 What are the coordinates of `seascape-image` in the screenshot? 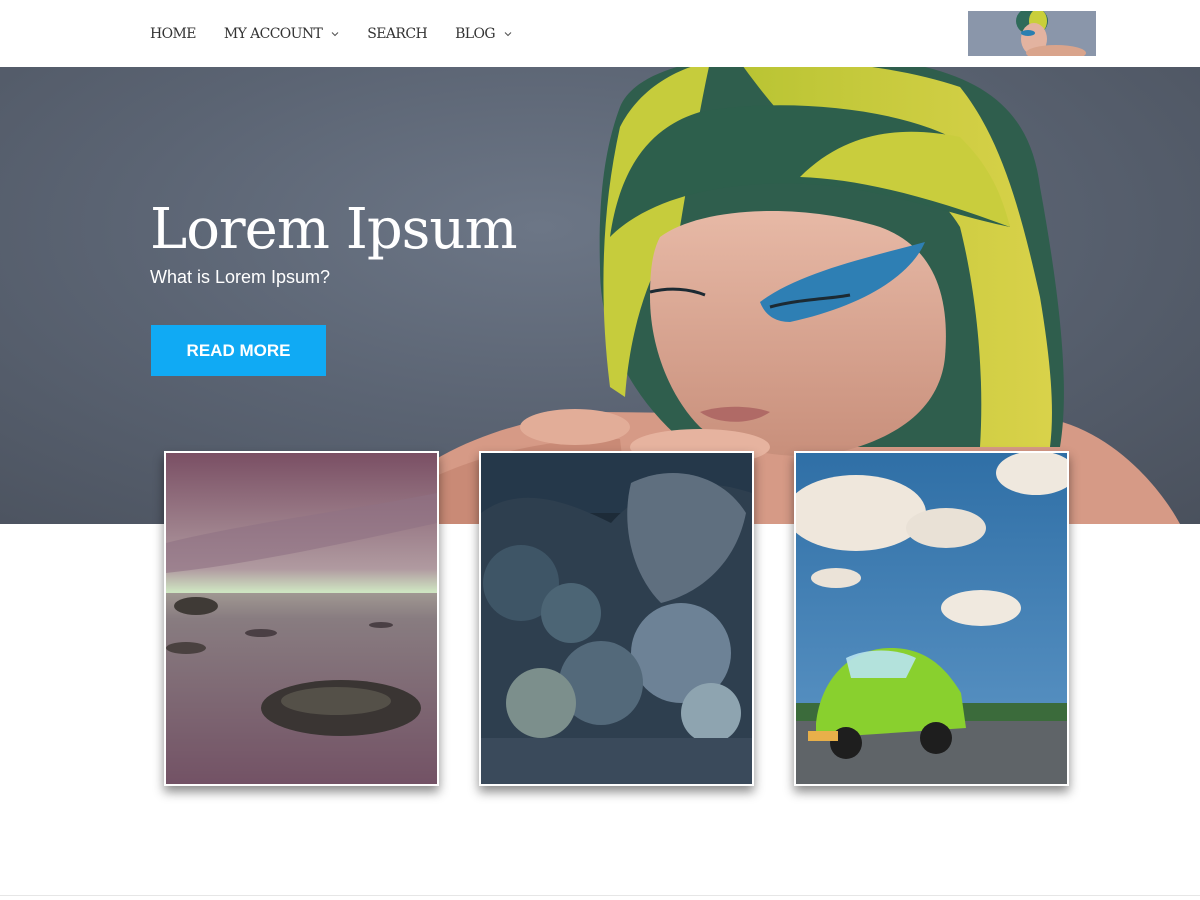 It's located at (301, 618).